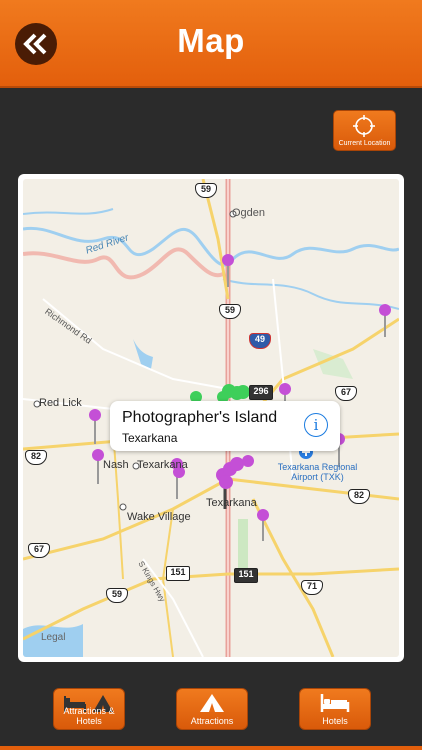 This screenshot has width=422, height=750. I want to click on attractions-hotels-button: Attractions & Hotels, so click(89, 709).